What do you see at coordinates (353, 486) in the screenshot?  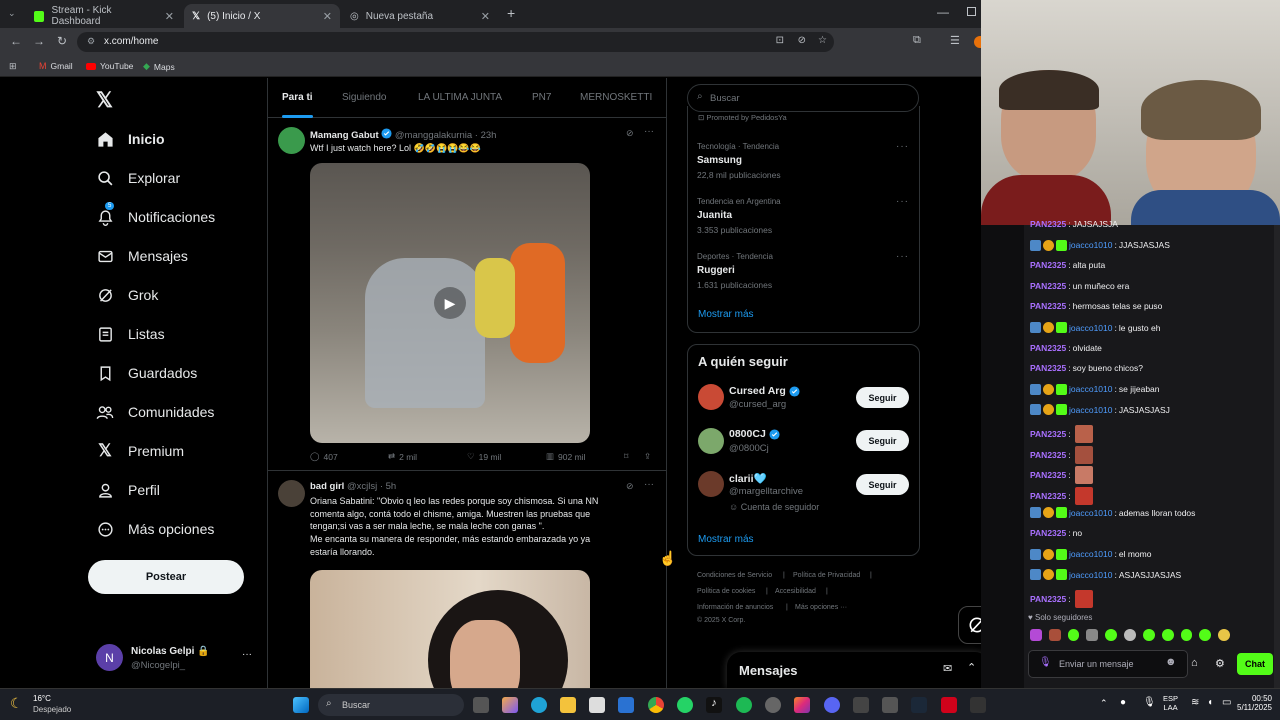 I see `post-author: bad girl @xcjlsj · 5h` at bounding box center [353, 486].